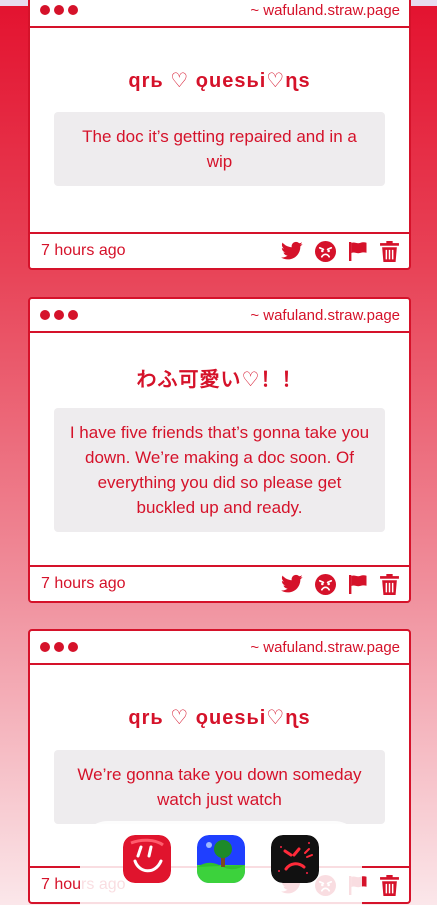 The image size is (437, 905). What do you see at coordinates (221, 859) in the screenshot?
I see `landscape-app-icon` at bounding box center [221, 859].